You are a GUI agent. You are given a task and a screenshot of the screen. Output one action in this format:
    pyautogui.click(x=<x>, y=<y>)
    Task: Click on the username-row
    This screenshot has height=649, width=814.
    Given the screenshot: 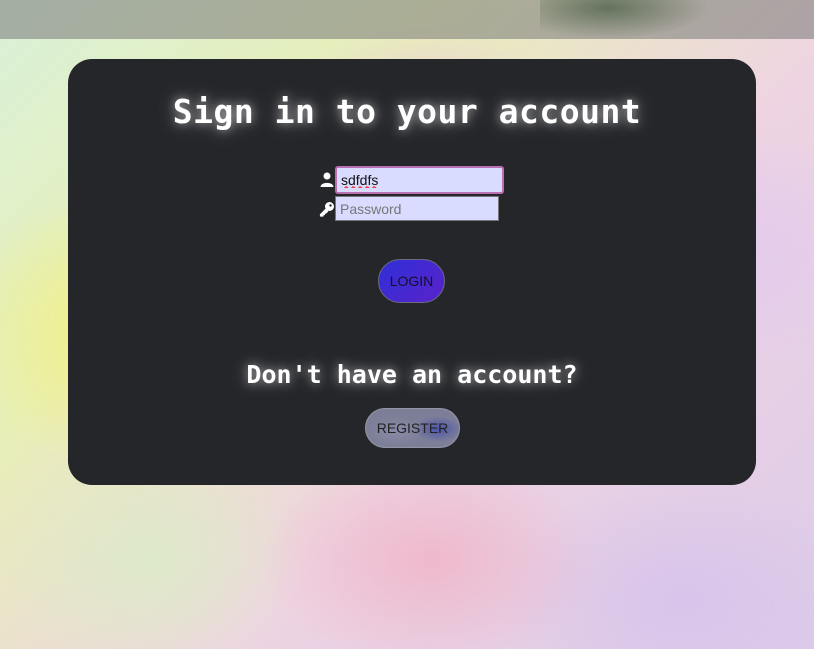 What is the action you would take?
    pyautogui.click(x=411, y=179)
    